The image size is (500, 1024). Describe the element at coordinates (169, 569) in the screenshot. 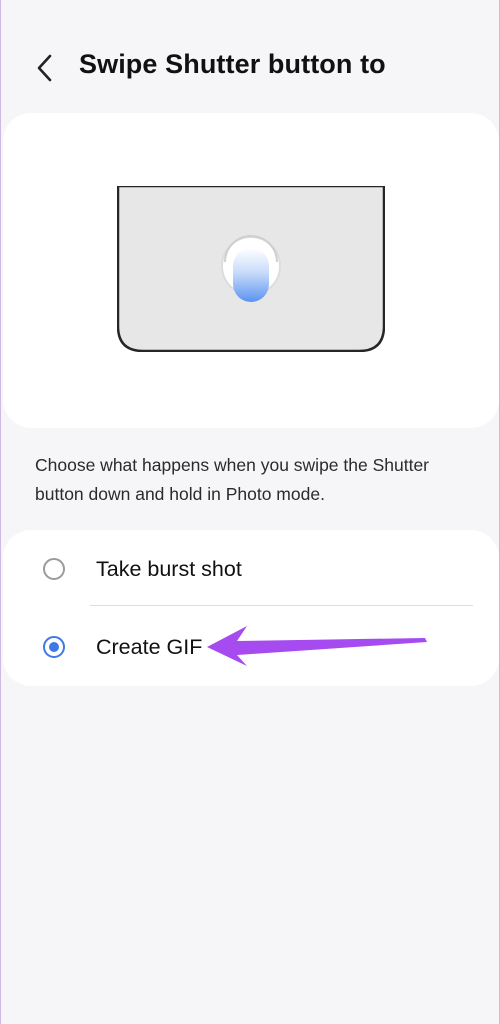

I see `option-label: Take burst shot` at that location.